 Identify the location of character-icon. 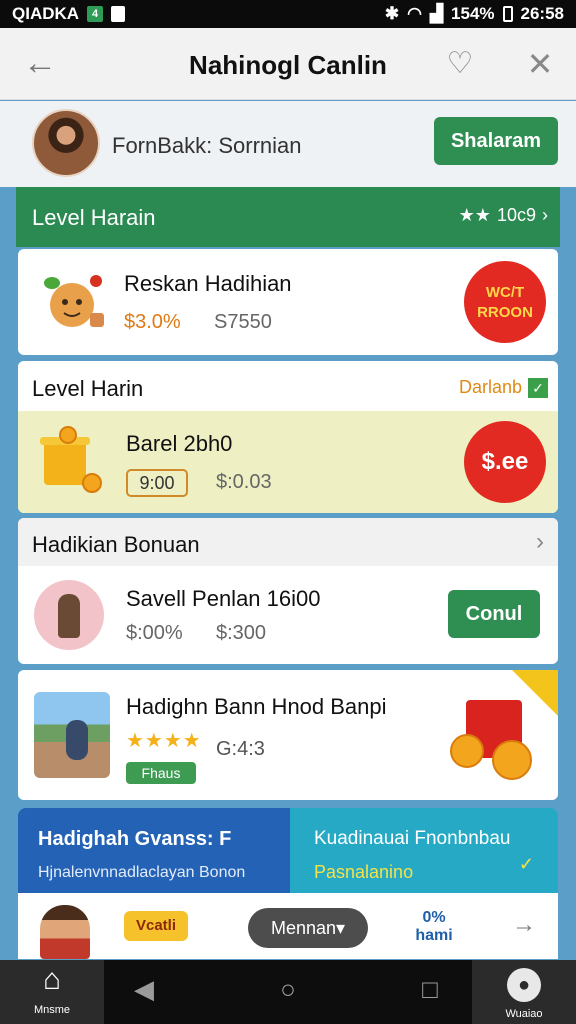
(74, 301).